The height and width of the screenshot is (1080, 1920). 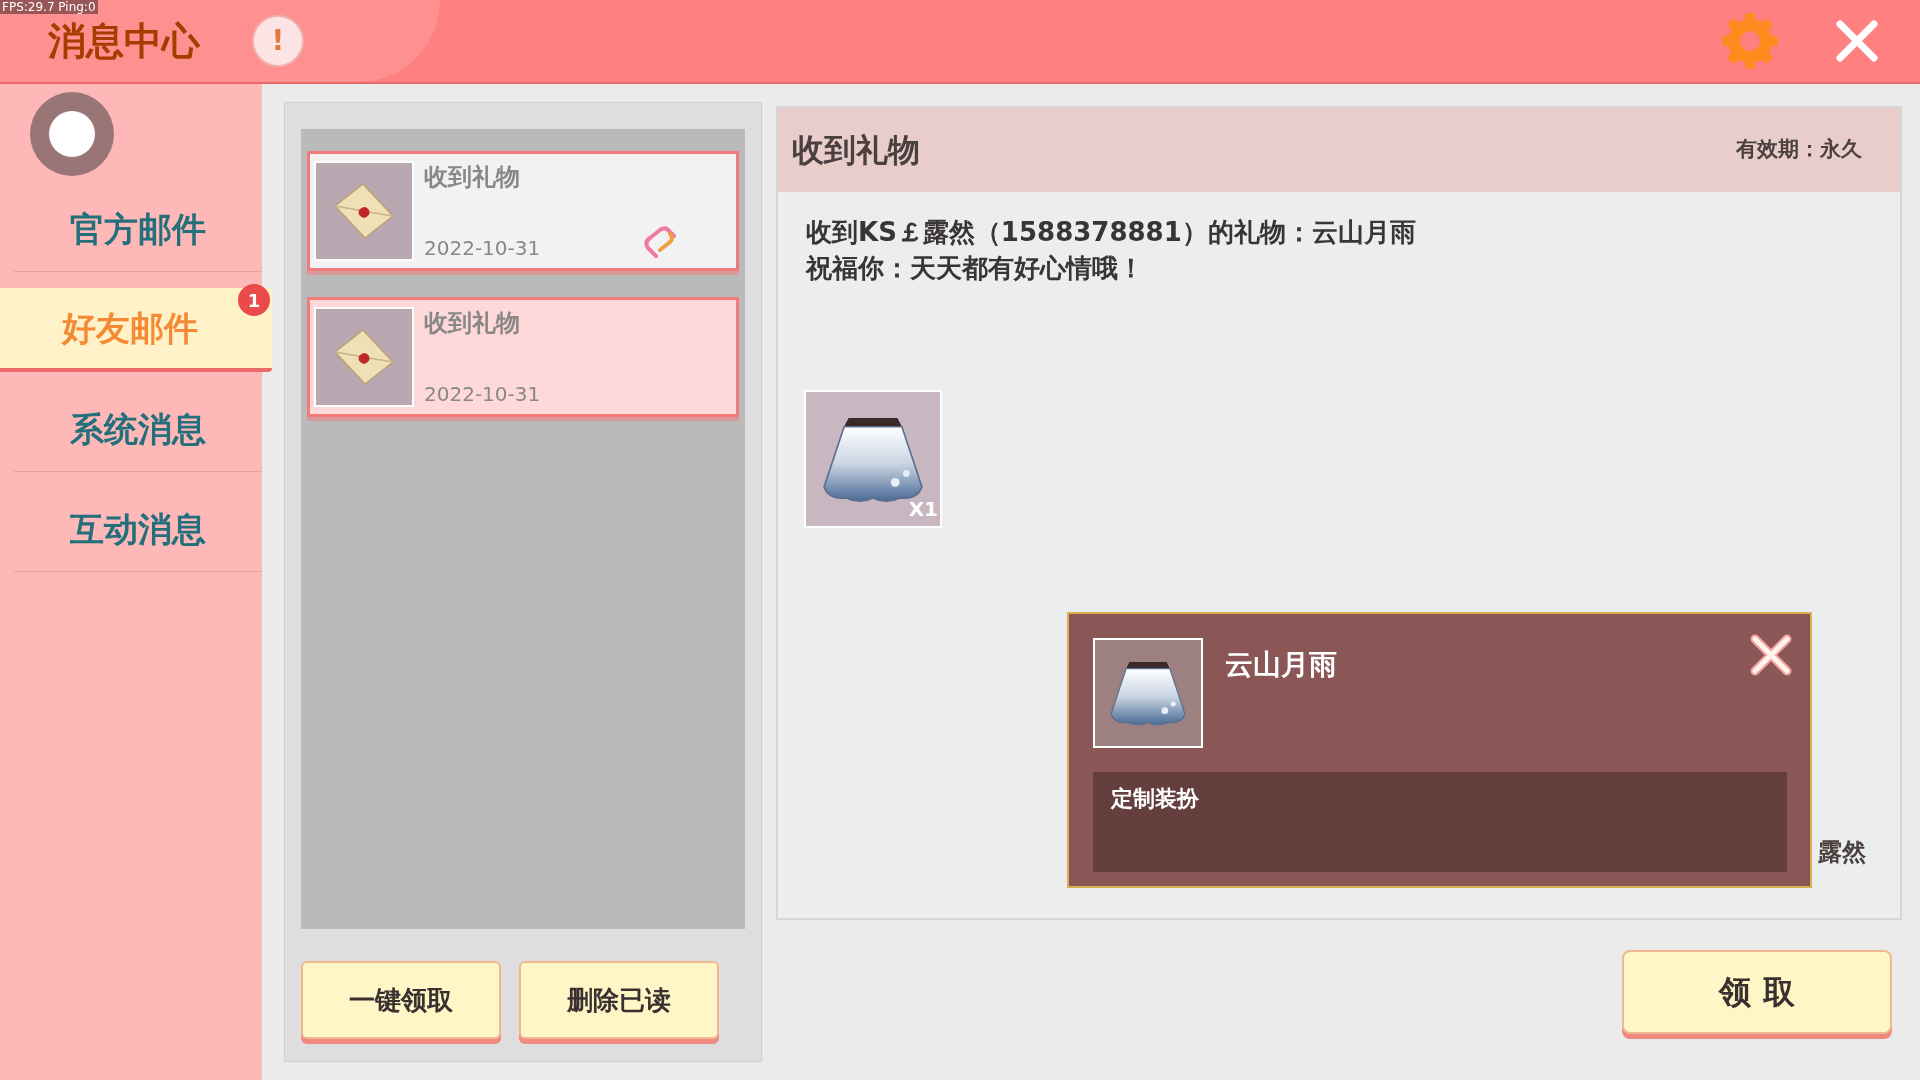 I want to click on message-line: 收到KS￡露然（1588378881）的礼物：云山月雨, so click(x=1111, y=232).